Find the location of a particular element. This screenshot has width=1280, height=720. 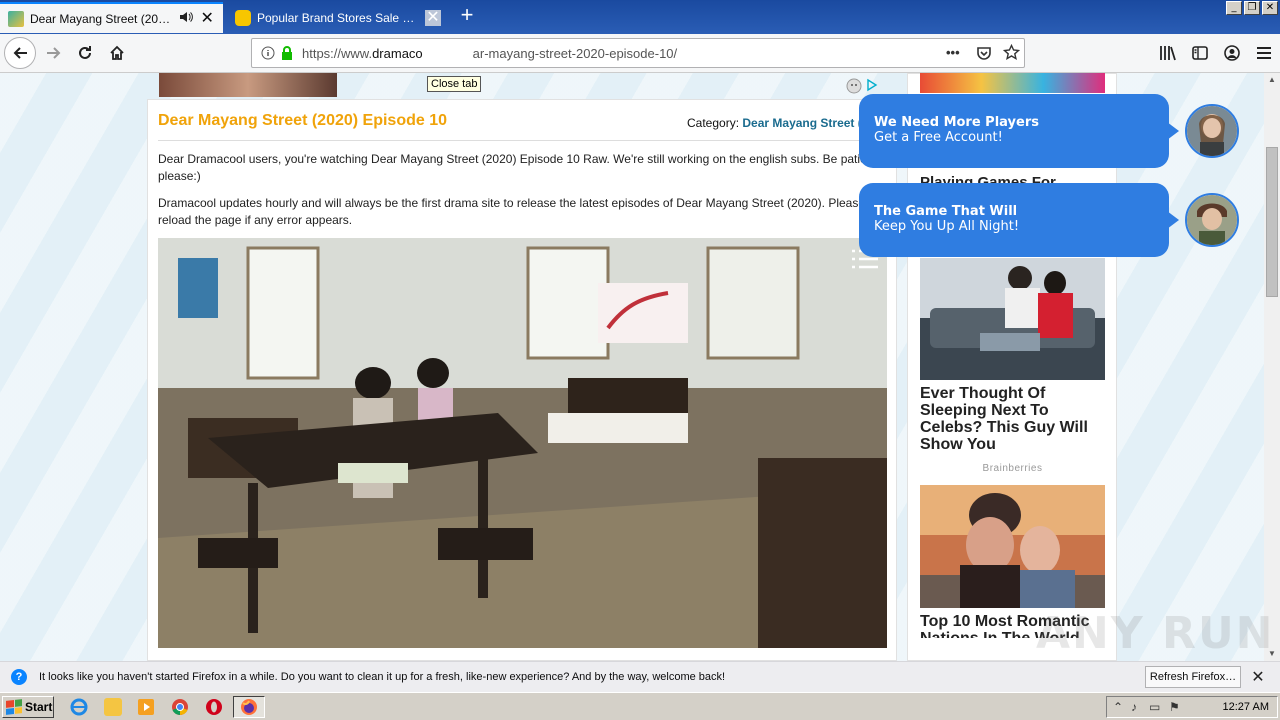

firefox-icon is located at coordinates (249, 707).